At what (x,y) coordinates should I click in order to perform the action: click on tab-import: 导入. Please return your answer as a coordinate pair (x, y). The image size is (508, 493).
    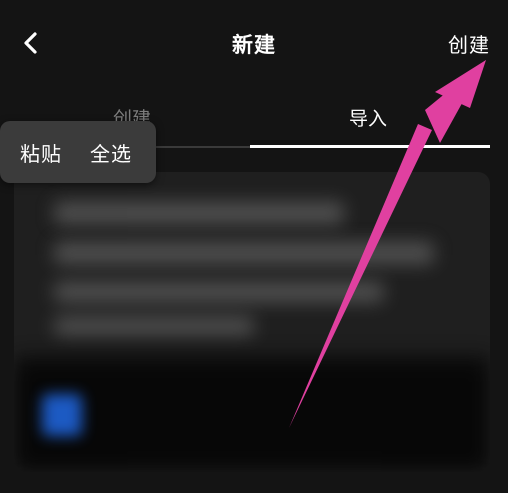
    Looking at the image, I should click on (368, 117).